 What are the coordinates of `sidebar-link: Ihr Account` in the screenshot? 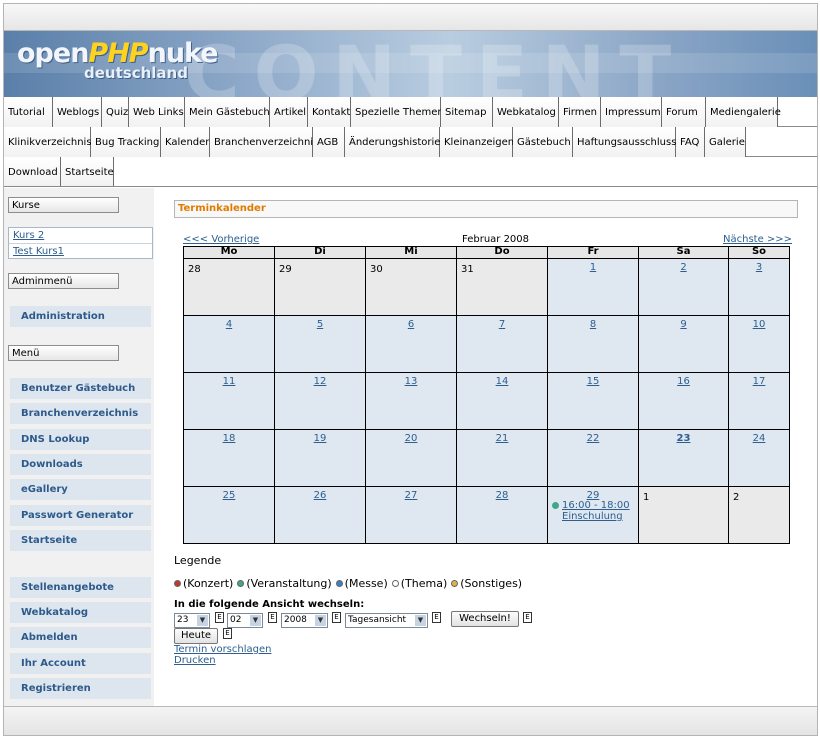 It's located at (80, 663).